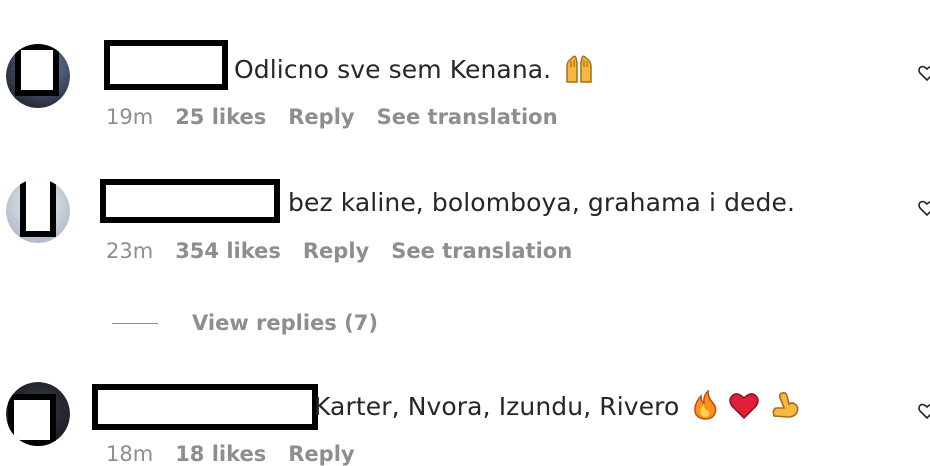 This screenshot has height=466, width=930. What do you see at coordinates (130, 117) in the screenshot?
I see `comment-time: 19m` at bounding box center [130, 117].